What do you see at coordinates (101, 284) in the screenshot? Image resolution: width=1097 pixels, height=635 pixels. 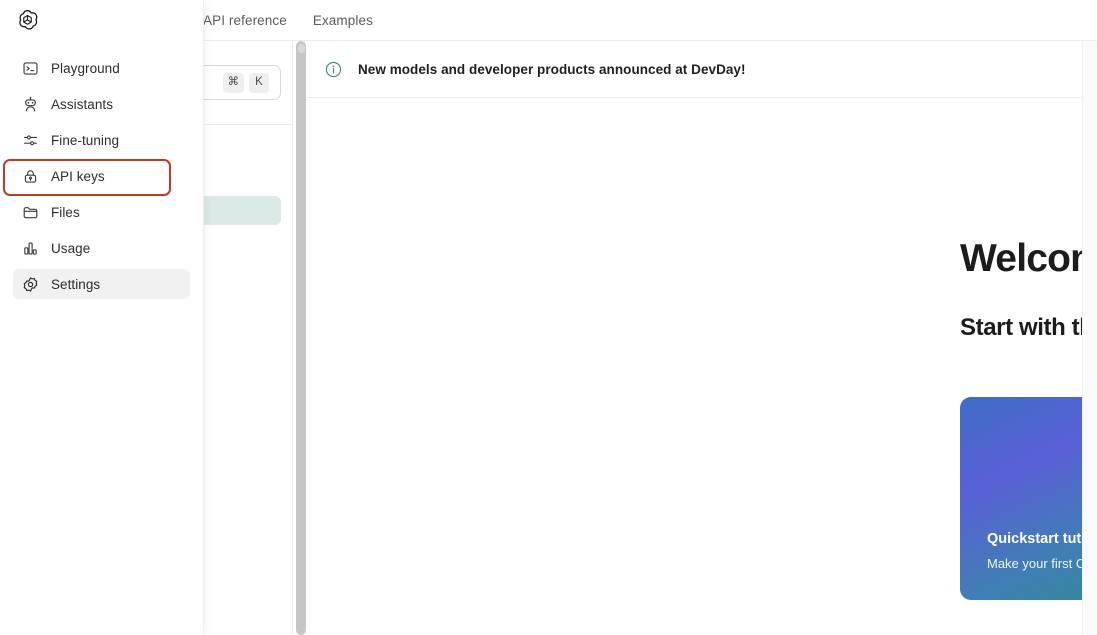 I see `sidebar-item-settings: Settings` at bounding box center [101, 284].